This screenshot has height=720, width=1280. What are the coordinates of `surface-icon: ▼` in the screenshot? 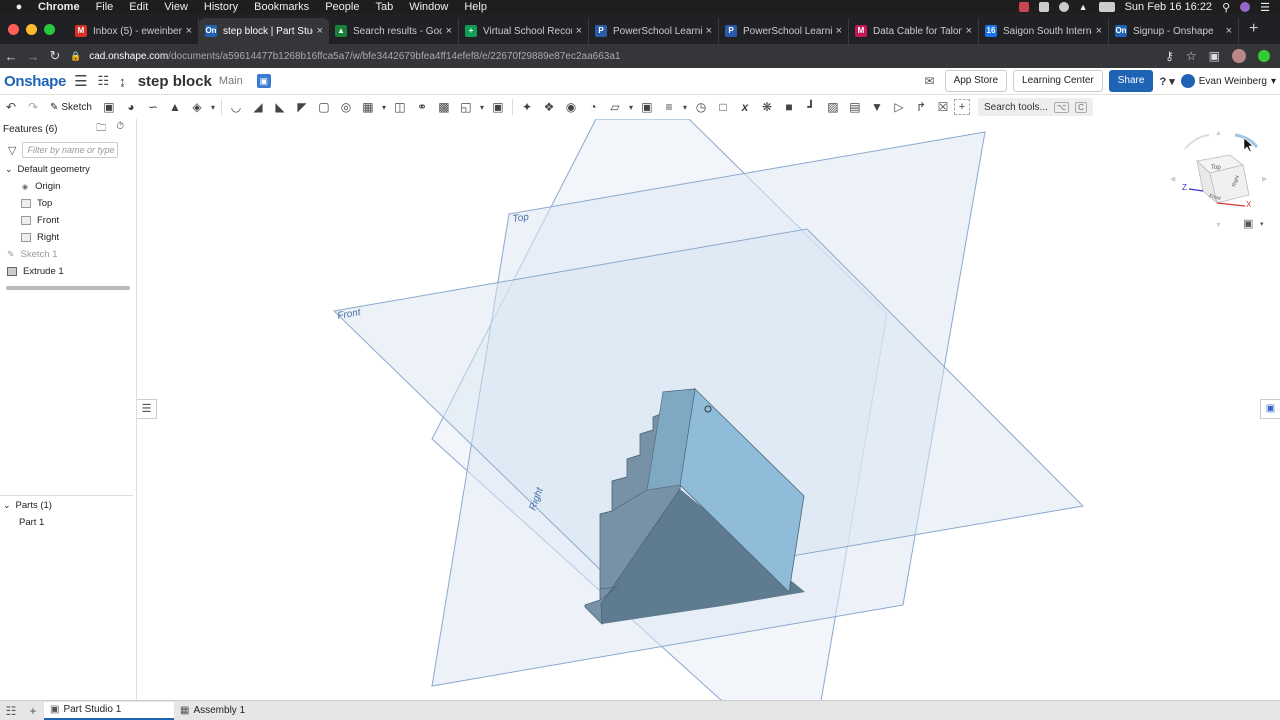 It's located at (877, 107).